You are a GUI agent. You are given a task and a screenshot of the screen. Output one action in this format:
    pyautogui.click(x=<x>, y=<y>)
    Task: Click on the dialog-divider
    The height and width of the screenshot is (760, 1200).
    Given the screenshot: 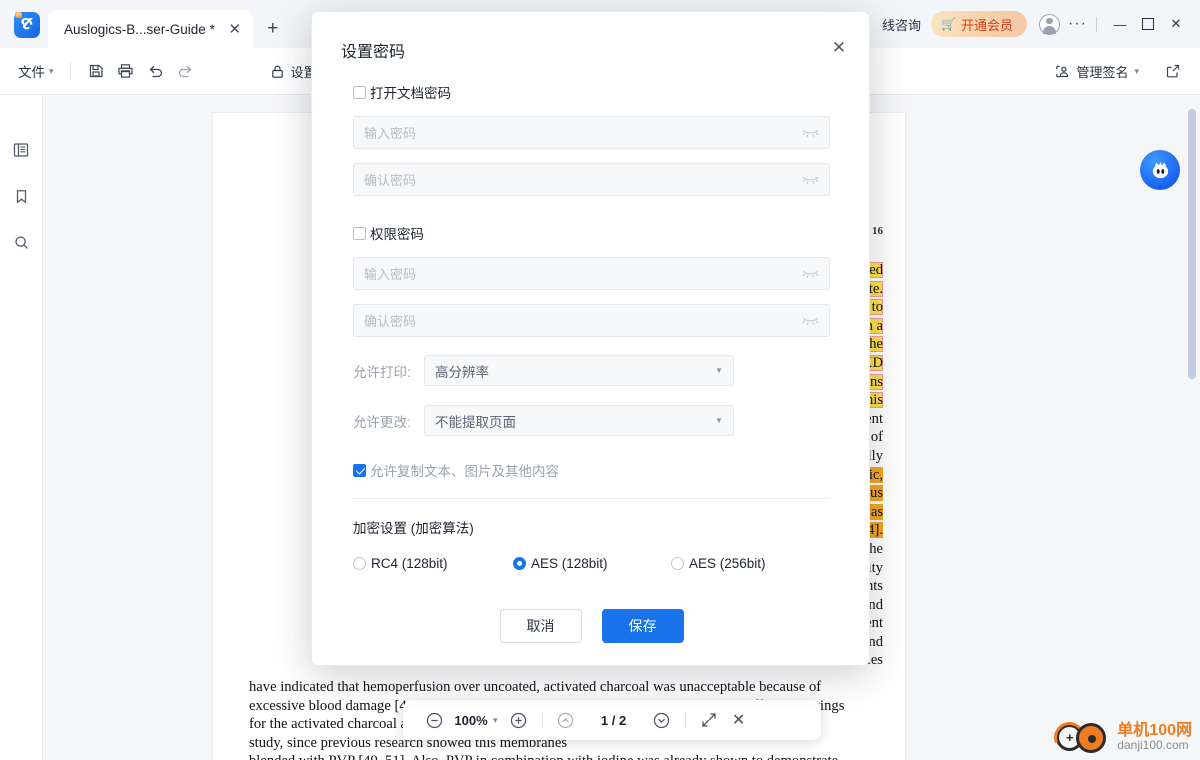 What is the action you would take?
    pyautogui.click(x=591, y=498)
    